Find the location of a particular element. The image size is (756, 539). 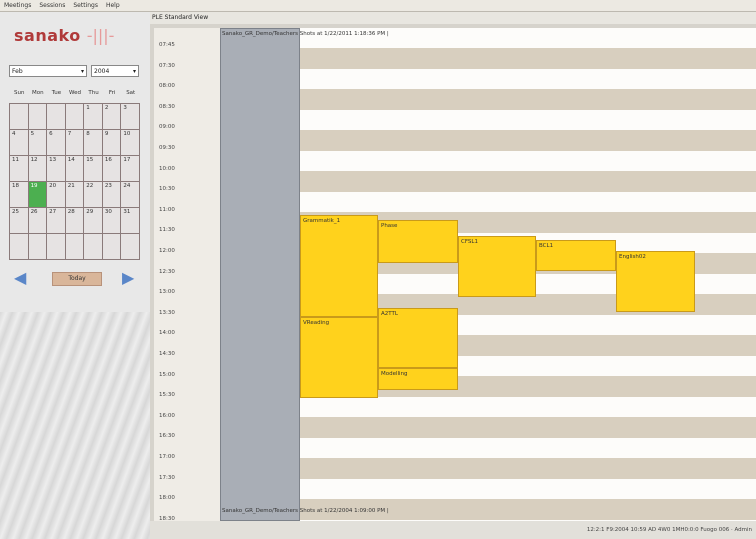

calendar-day: 14 is located at coordinates (75, 169).